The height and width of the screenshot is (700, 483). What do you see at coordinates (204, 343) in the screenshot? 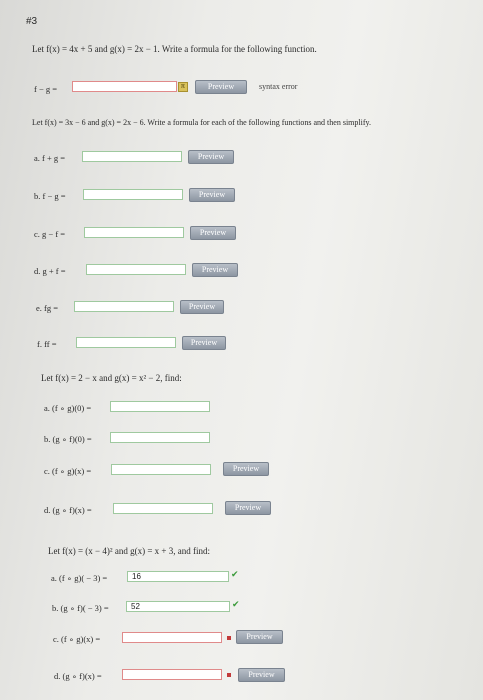
I see `part2-preview-button-f: Preview` at bounding box center [204, 343].